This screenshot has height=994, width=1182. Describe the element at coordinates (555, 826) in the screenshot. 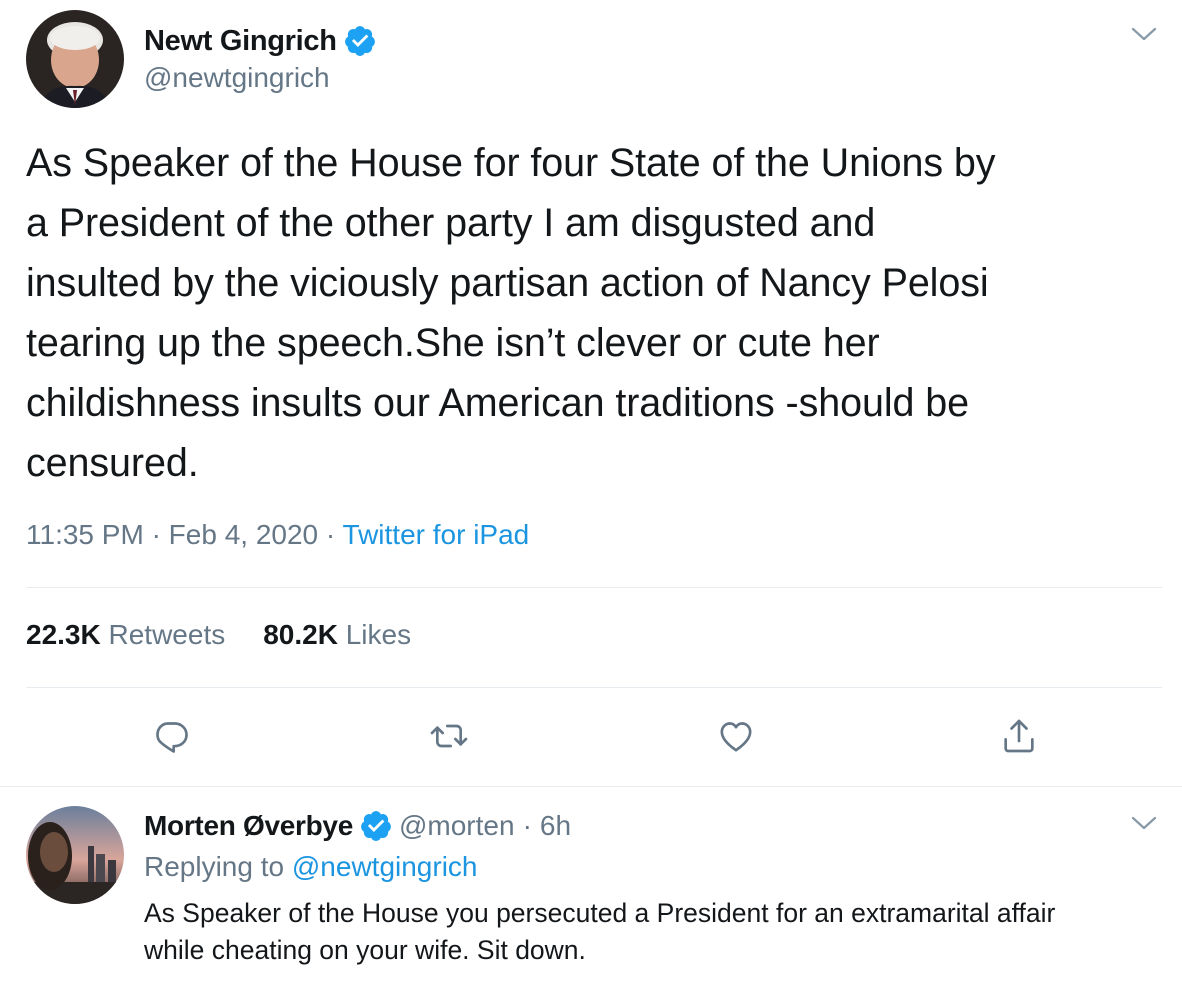

I see `reply-time: 6h` at that location.